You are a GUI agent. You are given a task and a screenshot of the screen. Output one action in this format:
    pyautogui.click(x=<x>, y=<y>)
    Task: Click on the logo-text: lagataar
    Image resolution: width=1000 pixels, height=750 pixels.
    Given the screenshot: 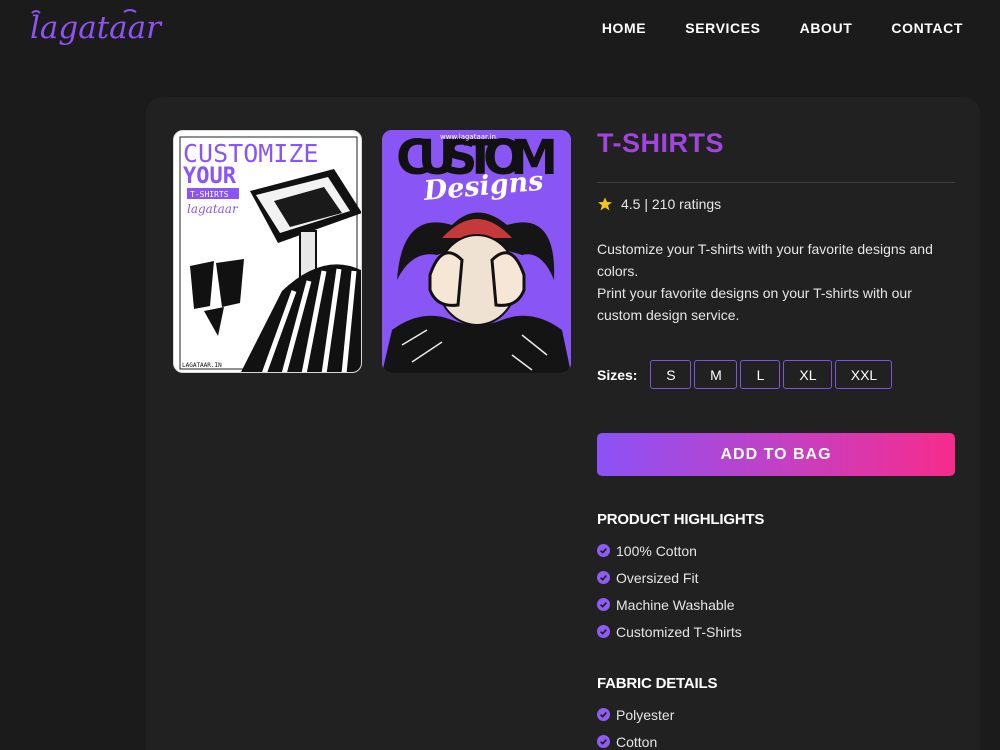 What is the action you would take?
    pyautogui.click(x=96, y=28)
    